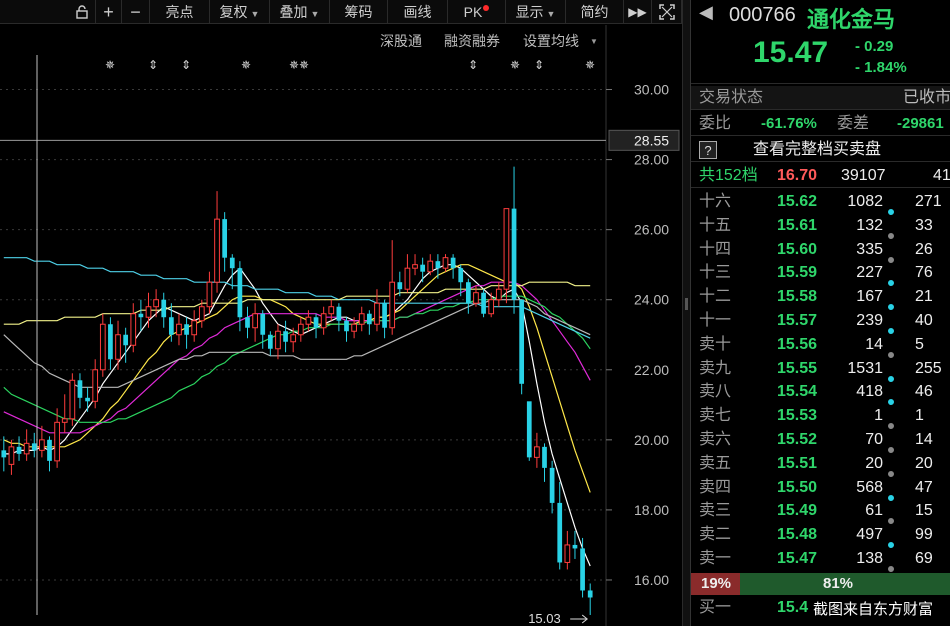  I want to click on order-book-row: 卖八 15.54 418 46, so click(820, 393).